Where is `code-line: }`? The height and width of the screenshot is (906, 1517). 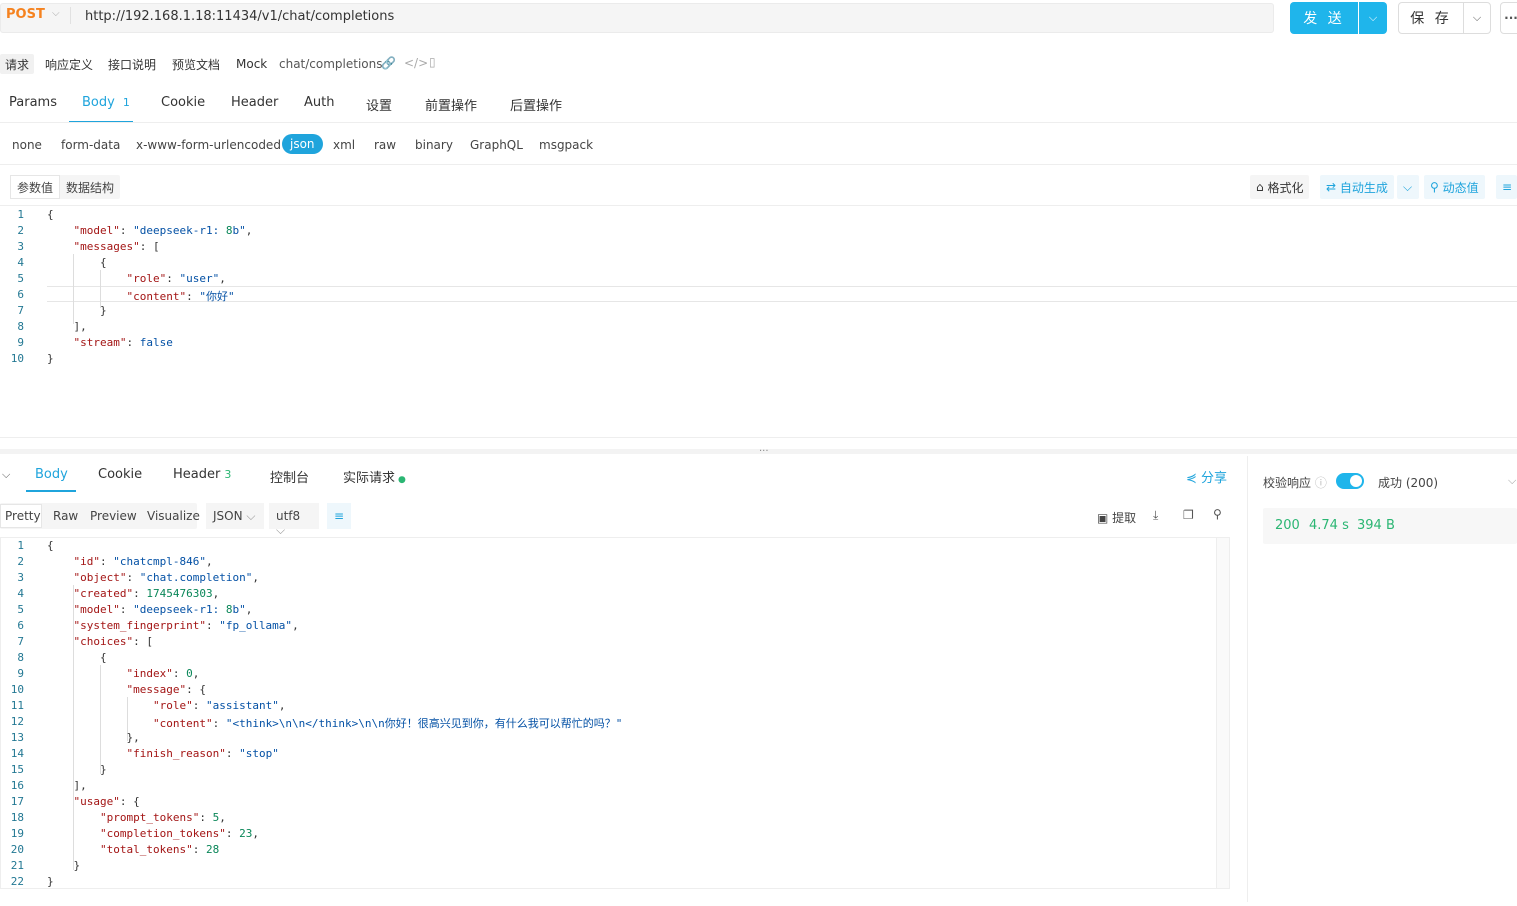
code-line: } is located at coordinates (50, 881).